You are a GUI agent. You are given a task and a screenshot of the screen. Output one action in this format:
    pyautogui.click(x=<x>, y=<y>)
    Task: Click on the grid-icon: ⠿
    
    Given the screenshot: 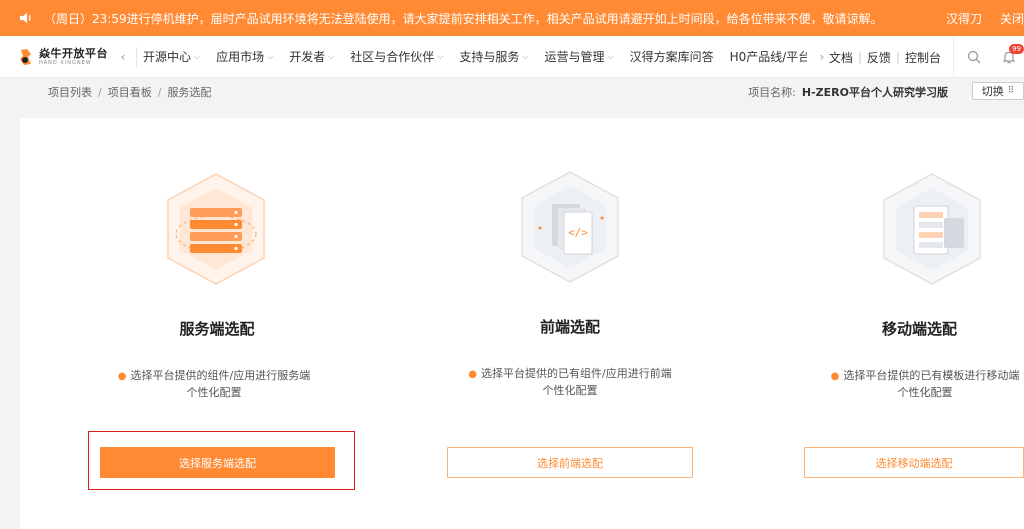 What is the action you would take?
    pyautogui.click(x=1011, y=91)
    